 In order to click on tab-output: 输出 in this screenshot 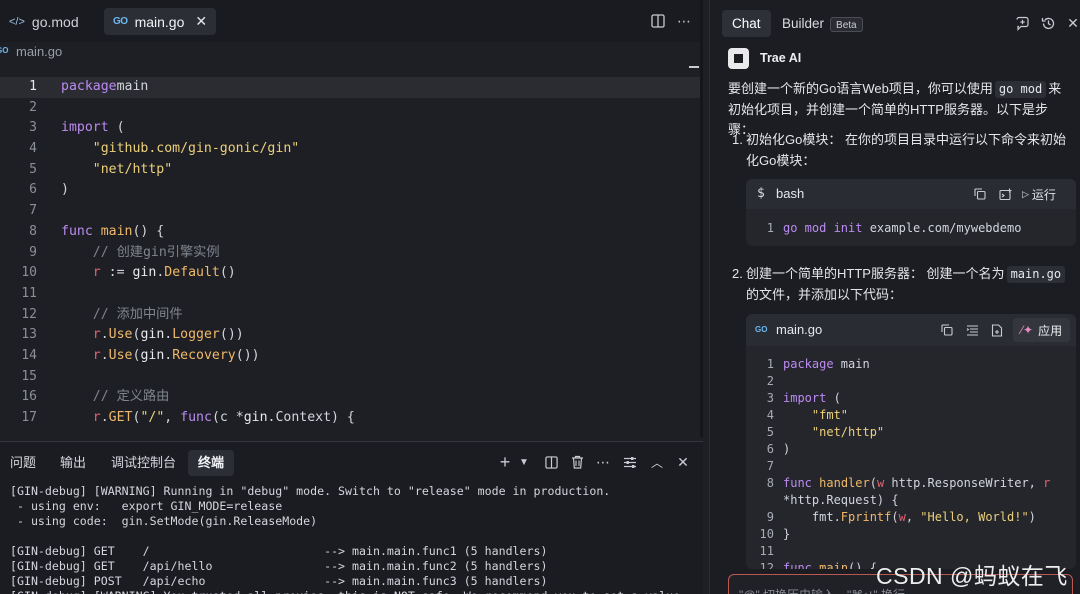, I will do `click(73, 463)`.